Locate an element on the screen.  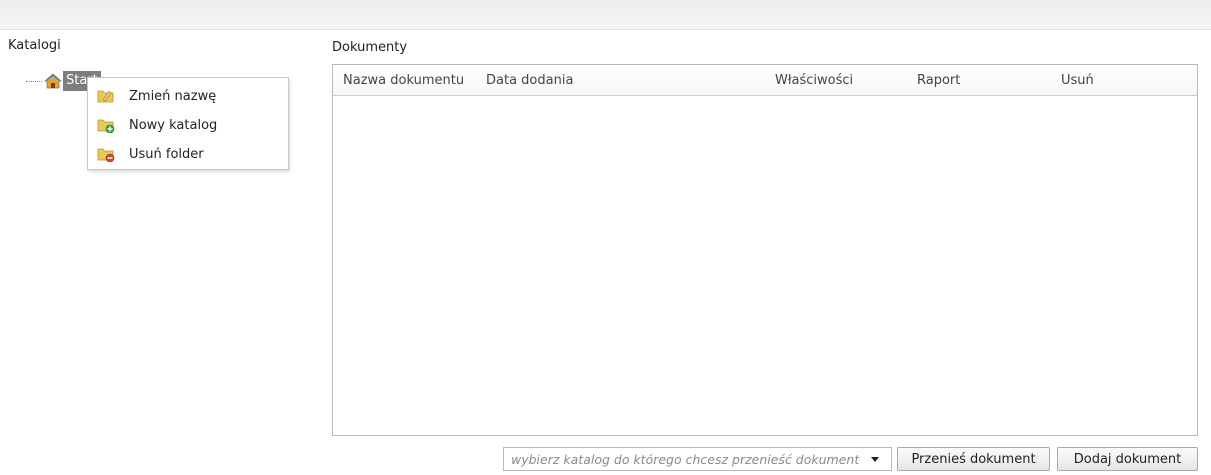
column-header-date: Data dodania is located at coordinates (529, 80).